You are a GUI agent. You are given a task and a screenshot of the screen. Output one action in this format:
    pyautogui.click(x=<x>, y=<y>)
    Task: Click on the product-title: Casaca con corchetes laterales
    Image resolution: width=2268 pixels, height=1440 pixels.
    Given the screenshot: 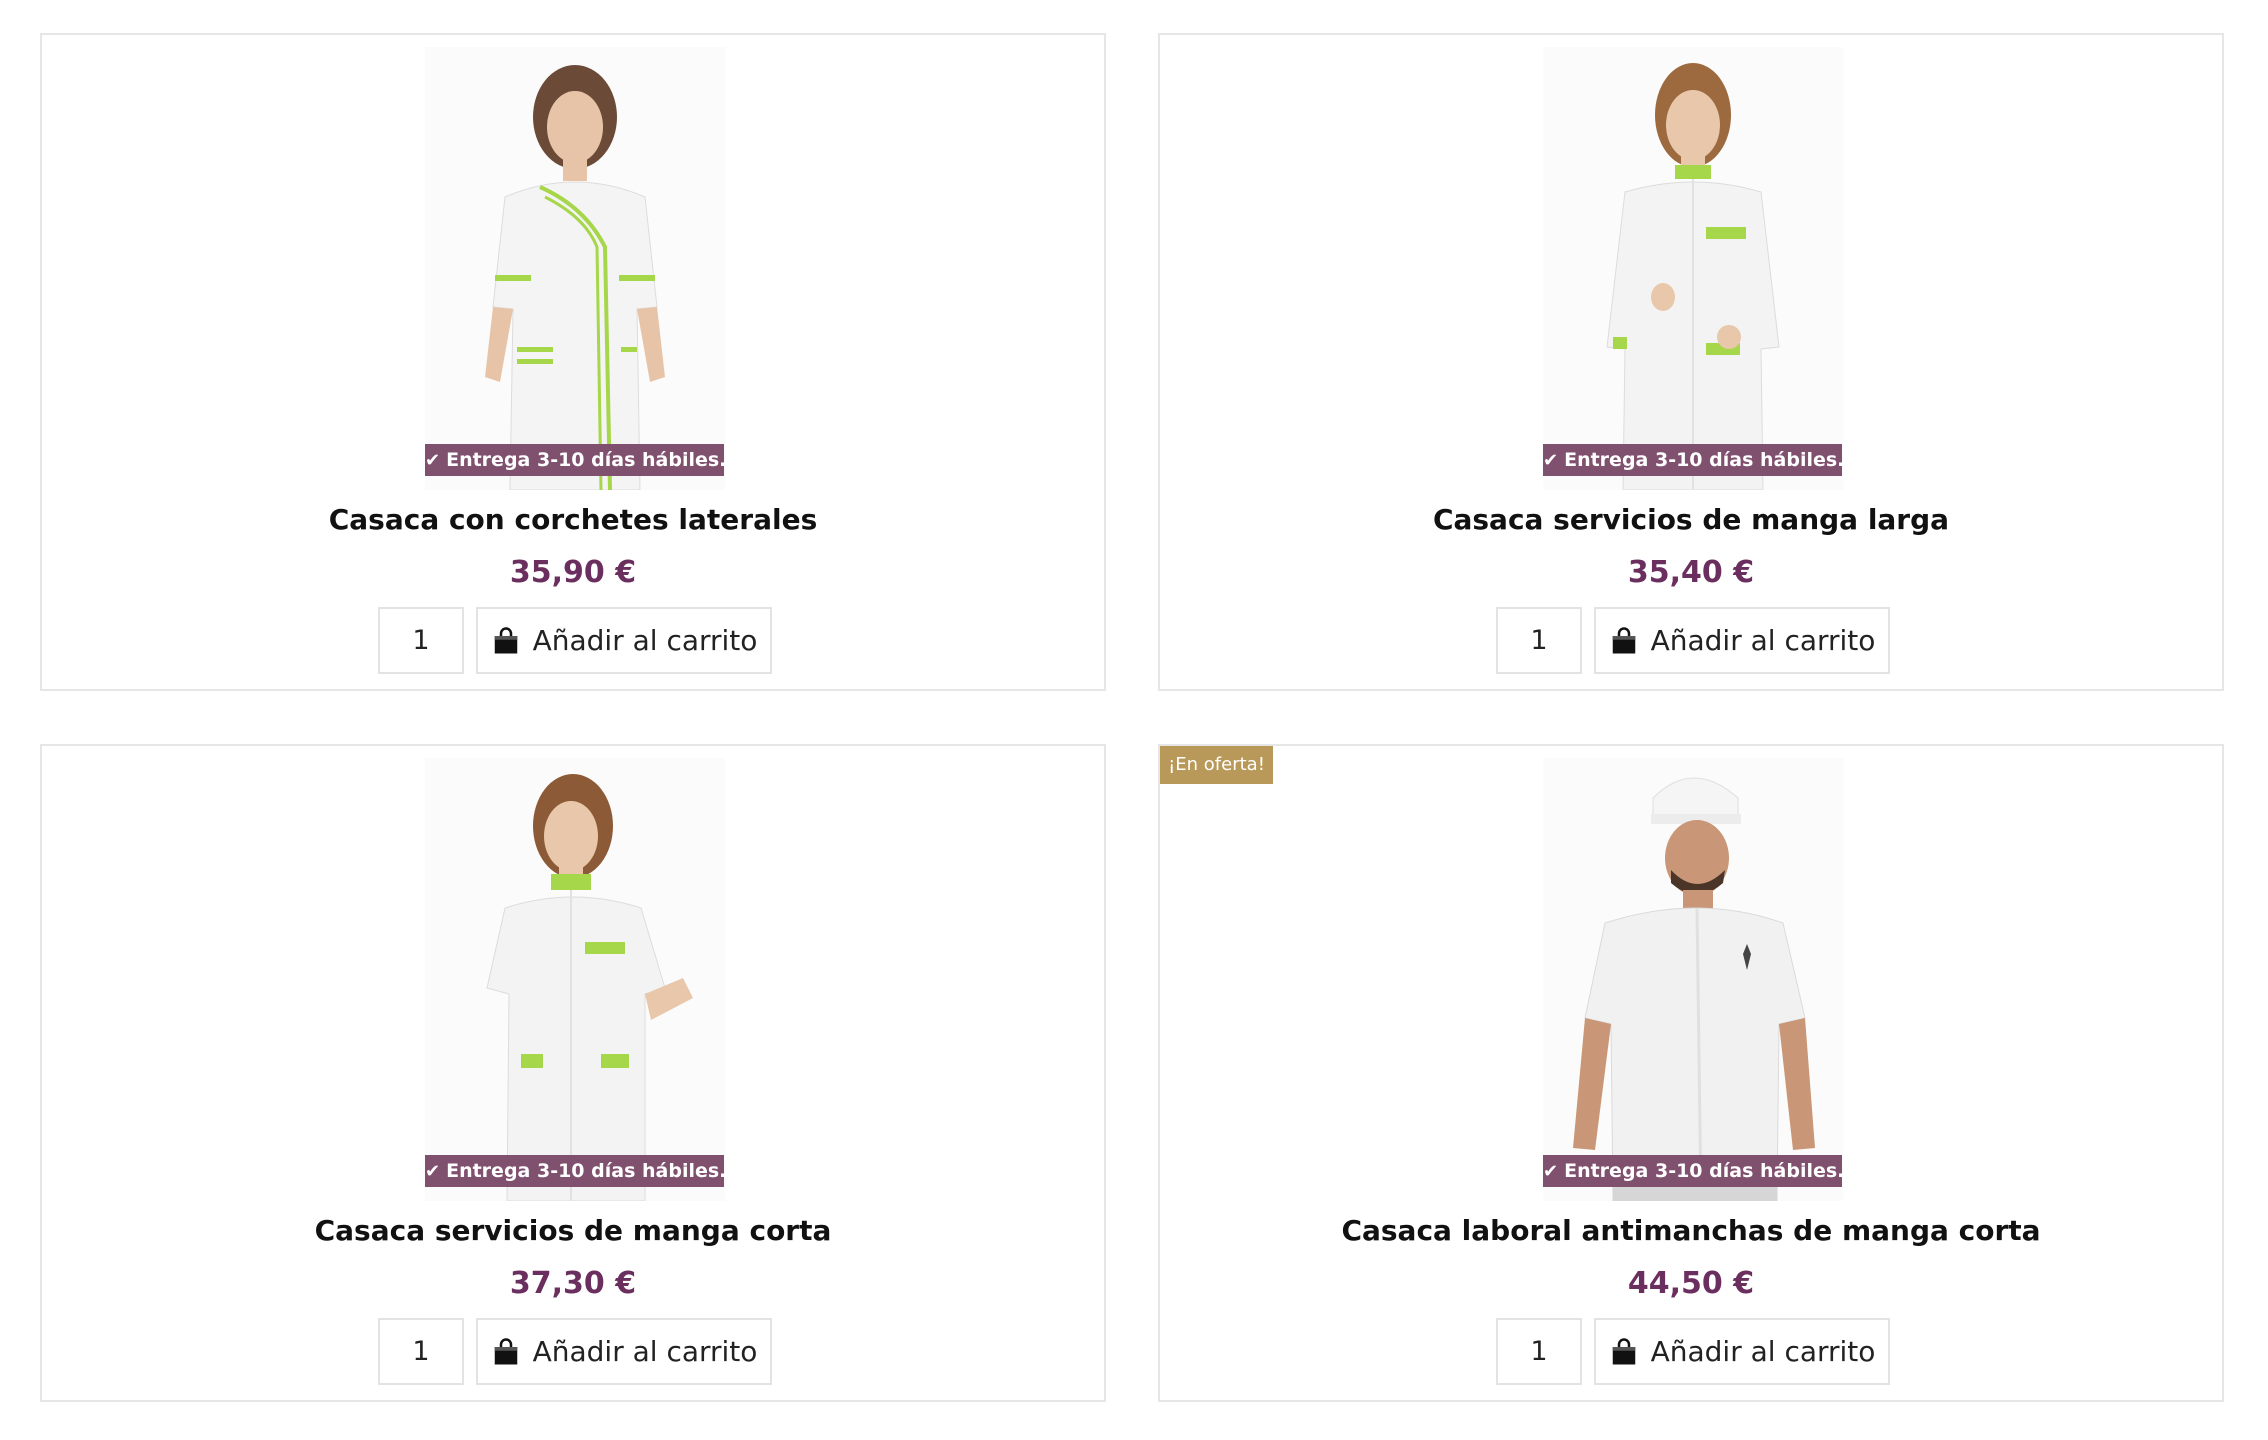 What is the action you would take?
    pyautogui.click(x=573, y=519)
    